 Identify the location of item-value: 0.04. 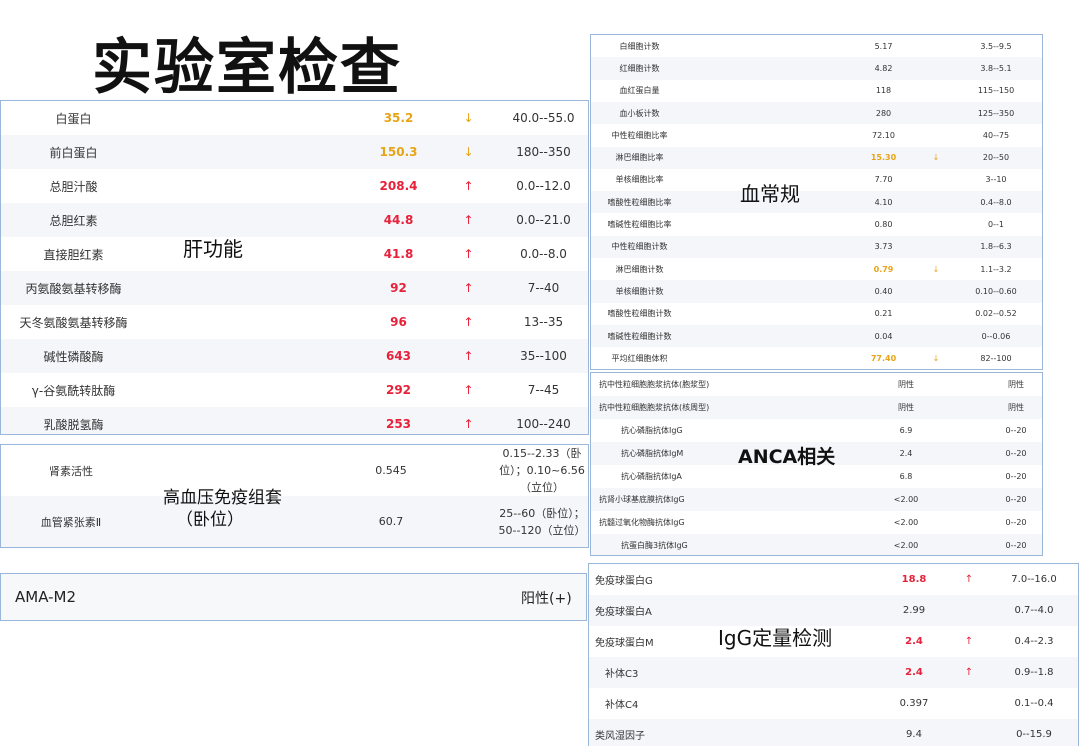
(883, 336).